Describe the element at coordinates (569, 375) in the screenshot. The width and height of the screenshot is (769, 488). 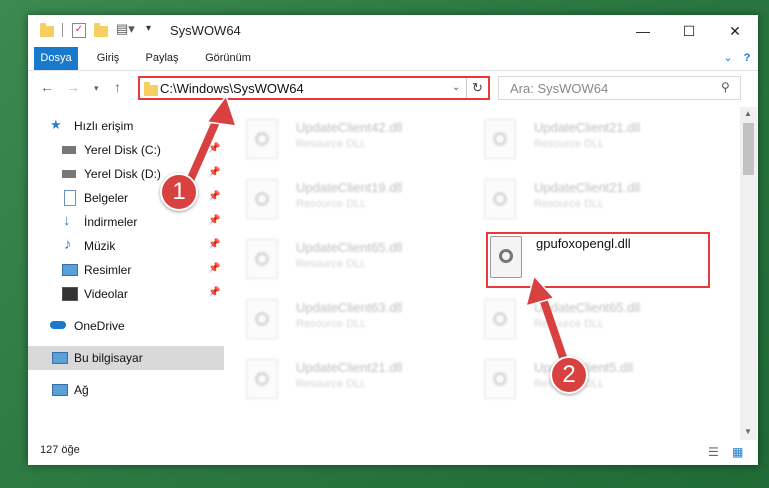
I see `step-2-badge: 2` at that location.